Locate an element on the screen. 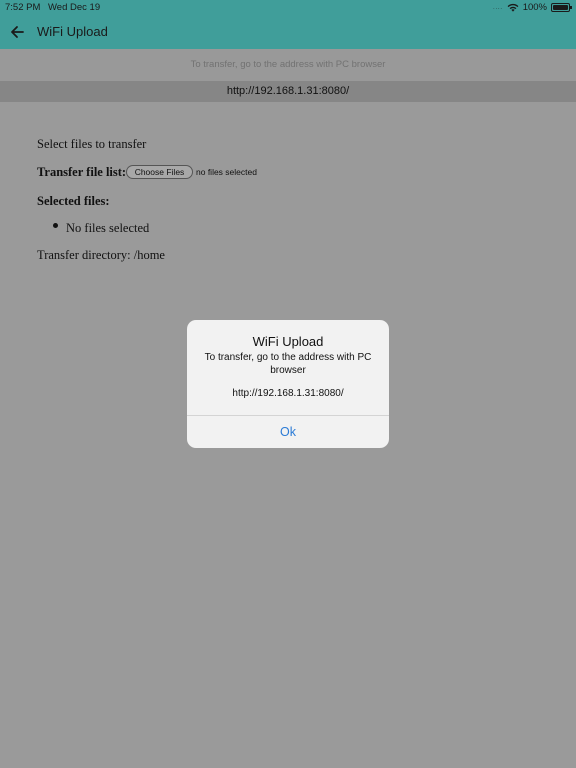 The image size is (576, 768). status-bar: 7:52 PM Wed Dec 19 .... 100% is located at coordinates (288, 7).